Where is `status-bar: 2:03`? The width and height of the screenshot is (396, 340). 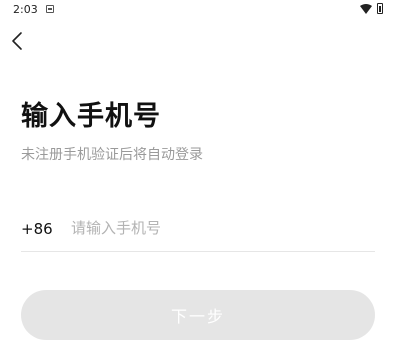
status-bar: 2:03 is located at coordinates (198, 10).